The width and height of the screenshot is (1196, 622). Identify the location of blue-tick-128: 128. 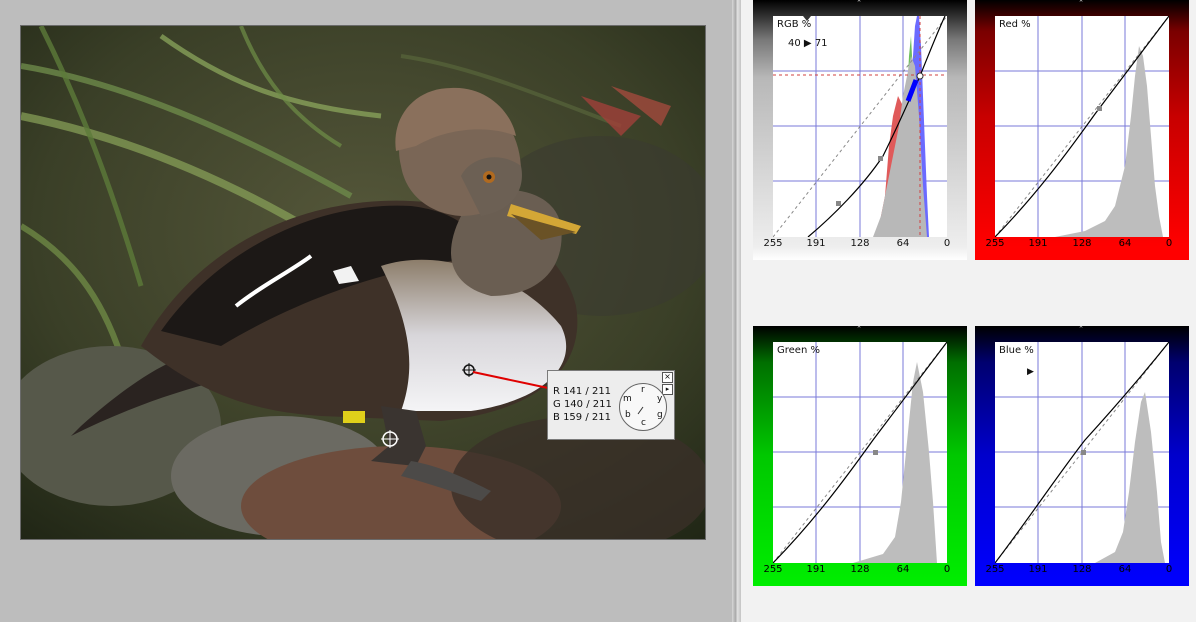
(1082, 569).